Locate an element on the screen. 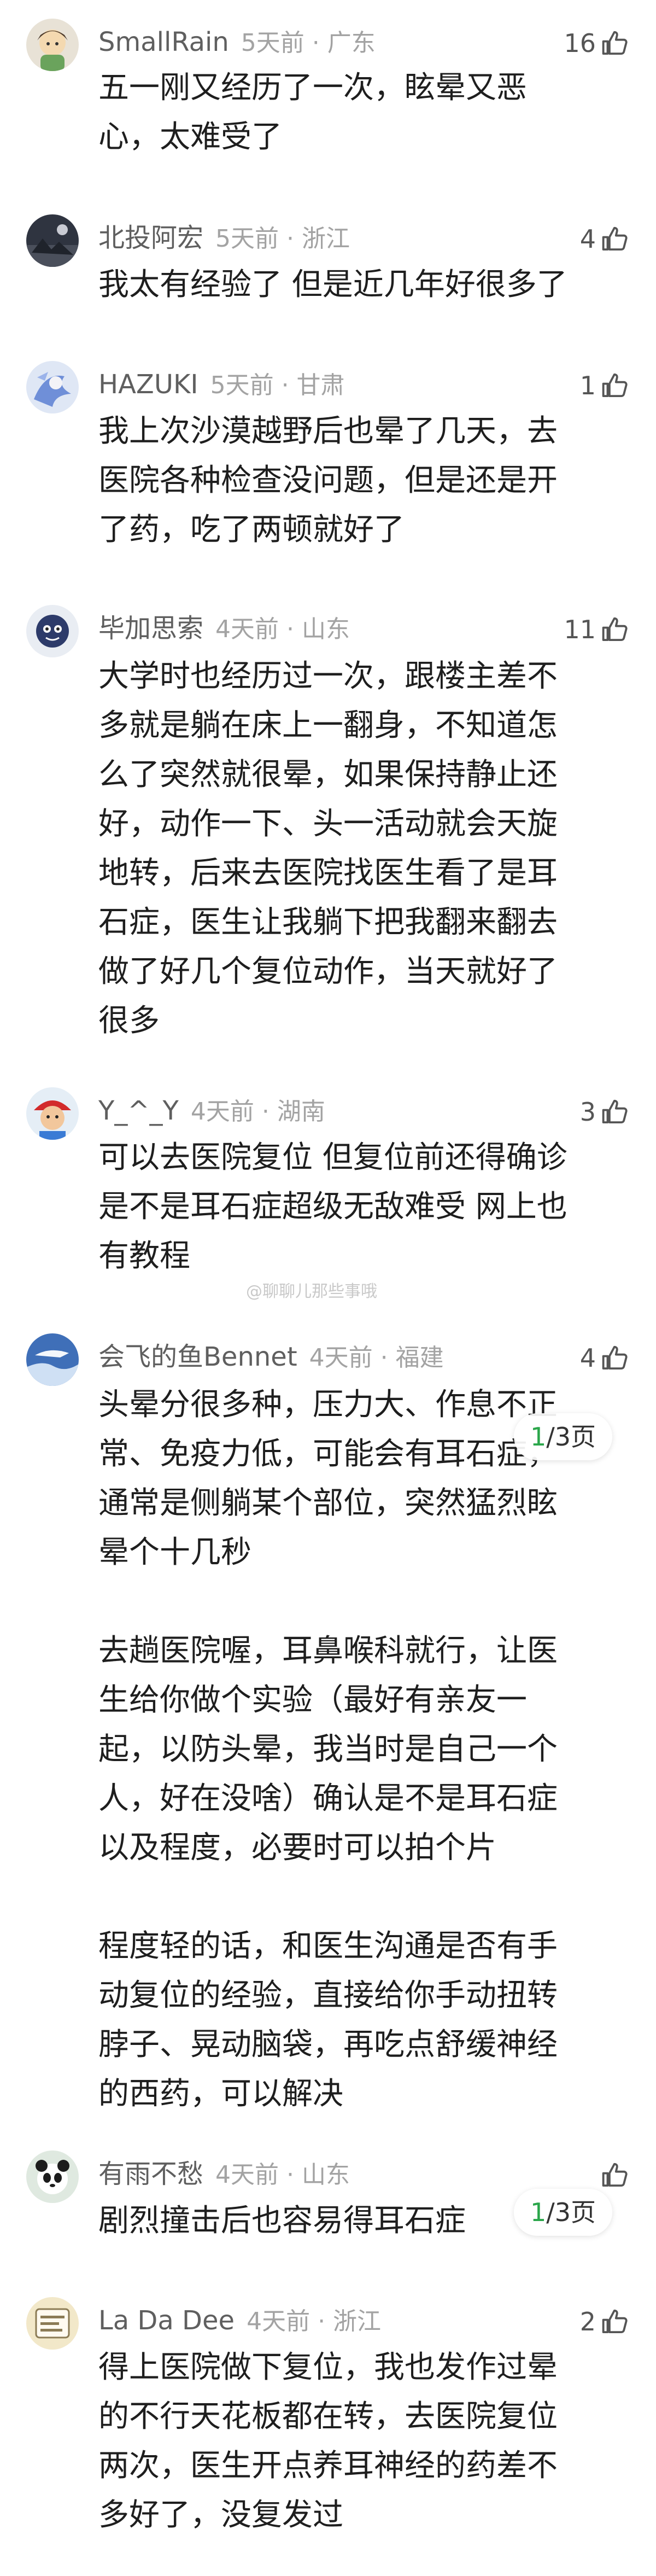 This screenshot has height=2576, width=656. comment-text: 可以去医院复位 但复位前还得确诊 是不是耳石症超级无敌难受 网上也 有教程 is located at coordinates (332, 1207).